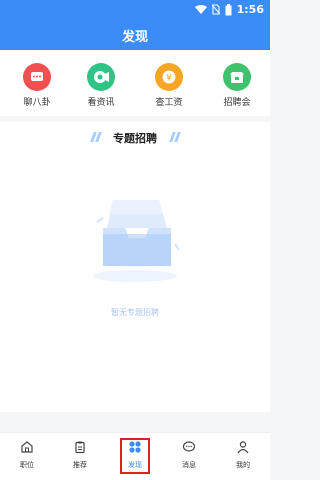 The image size is (320, 480). Describe the element at coordinates (27, 454) in the screenshot. I see `tab-position: 职位` at that location.